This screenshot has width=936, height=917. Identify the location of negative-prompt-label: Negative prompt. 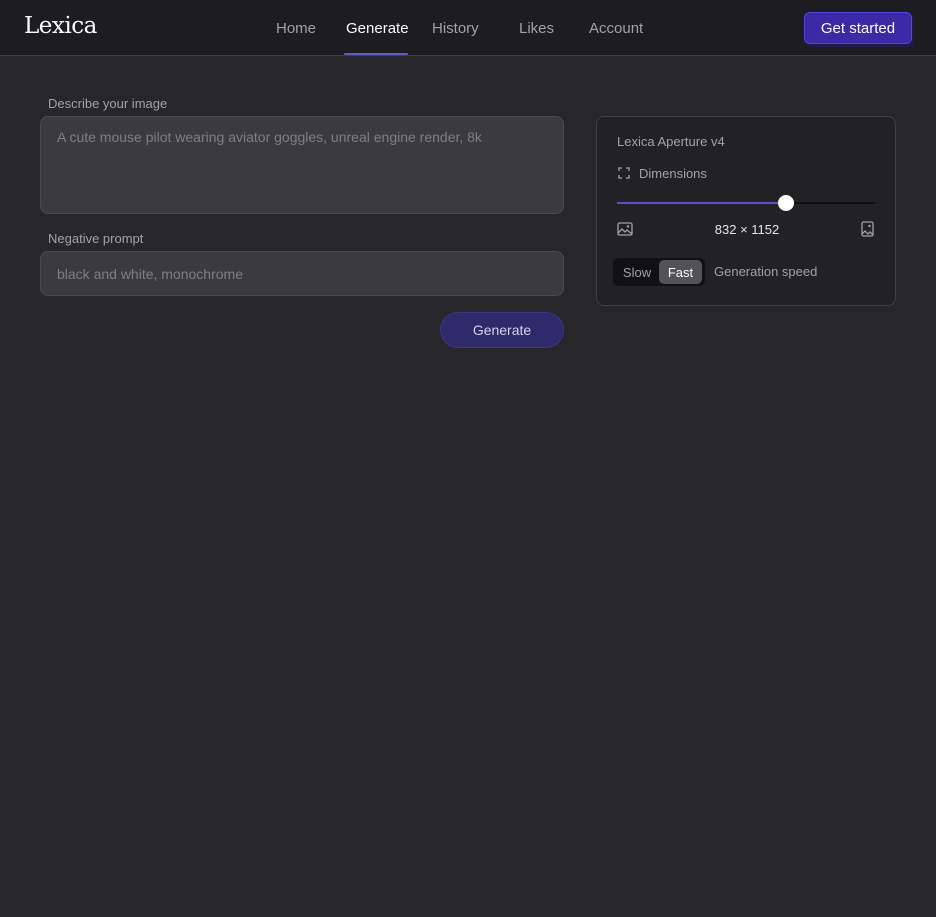
(96, 238).